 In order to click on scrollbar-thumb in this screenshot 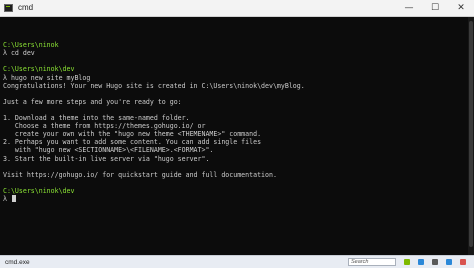, I will do `click(471, 134)`.